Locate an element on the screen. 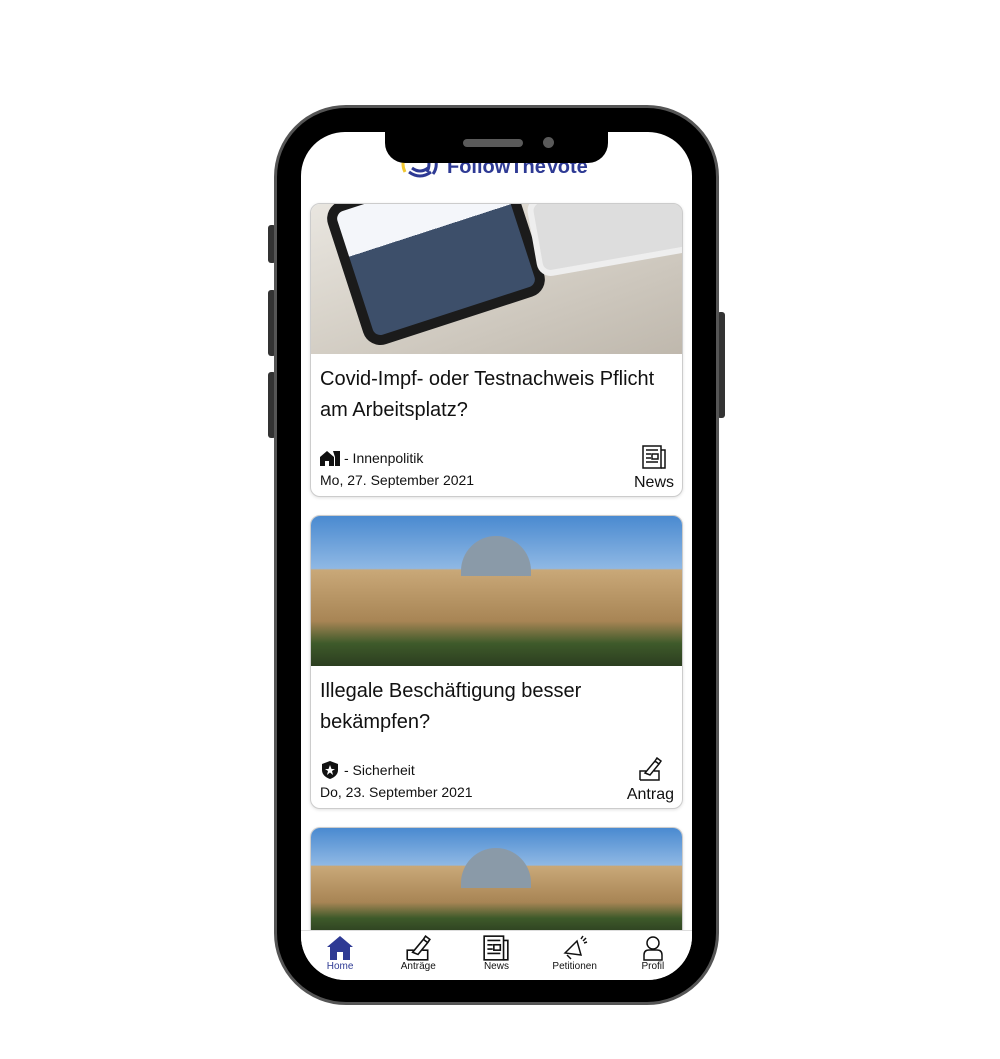 Image resolution: width=1000 pixels, height=1059 pixels. card-type-label: Antrag is located at coordinates (650, 794).